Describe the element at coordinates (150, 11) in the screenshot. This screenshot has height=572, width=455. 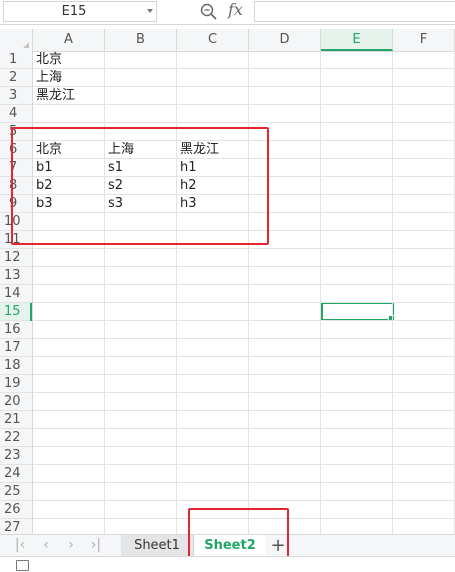
I see `name-box-dropdown-icon` at that location.